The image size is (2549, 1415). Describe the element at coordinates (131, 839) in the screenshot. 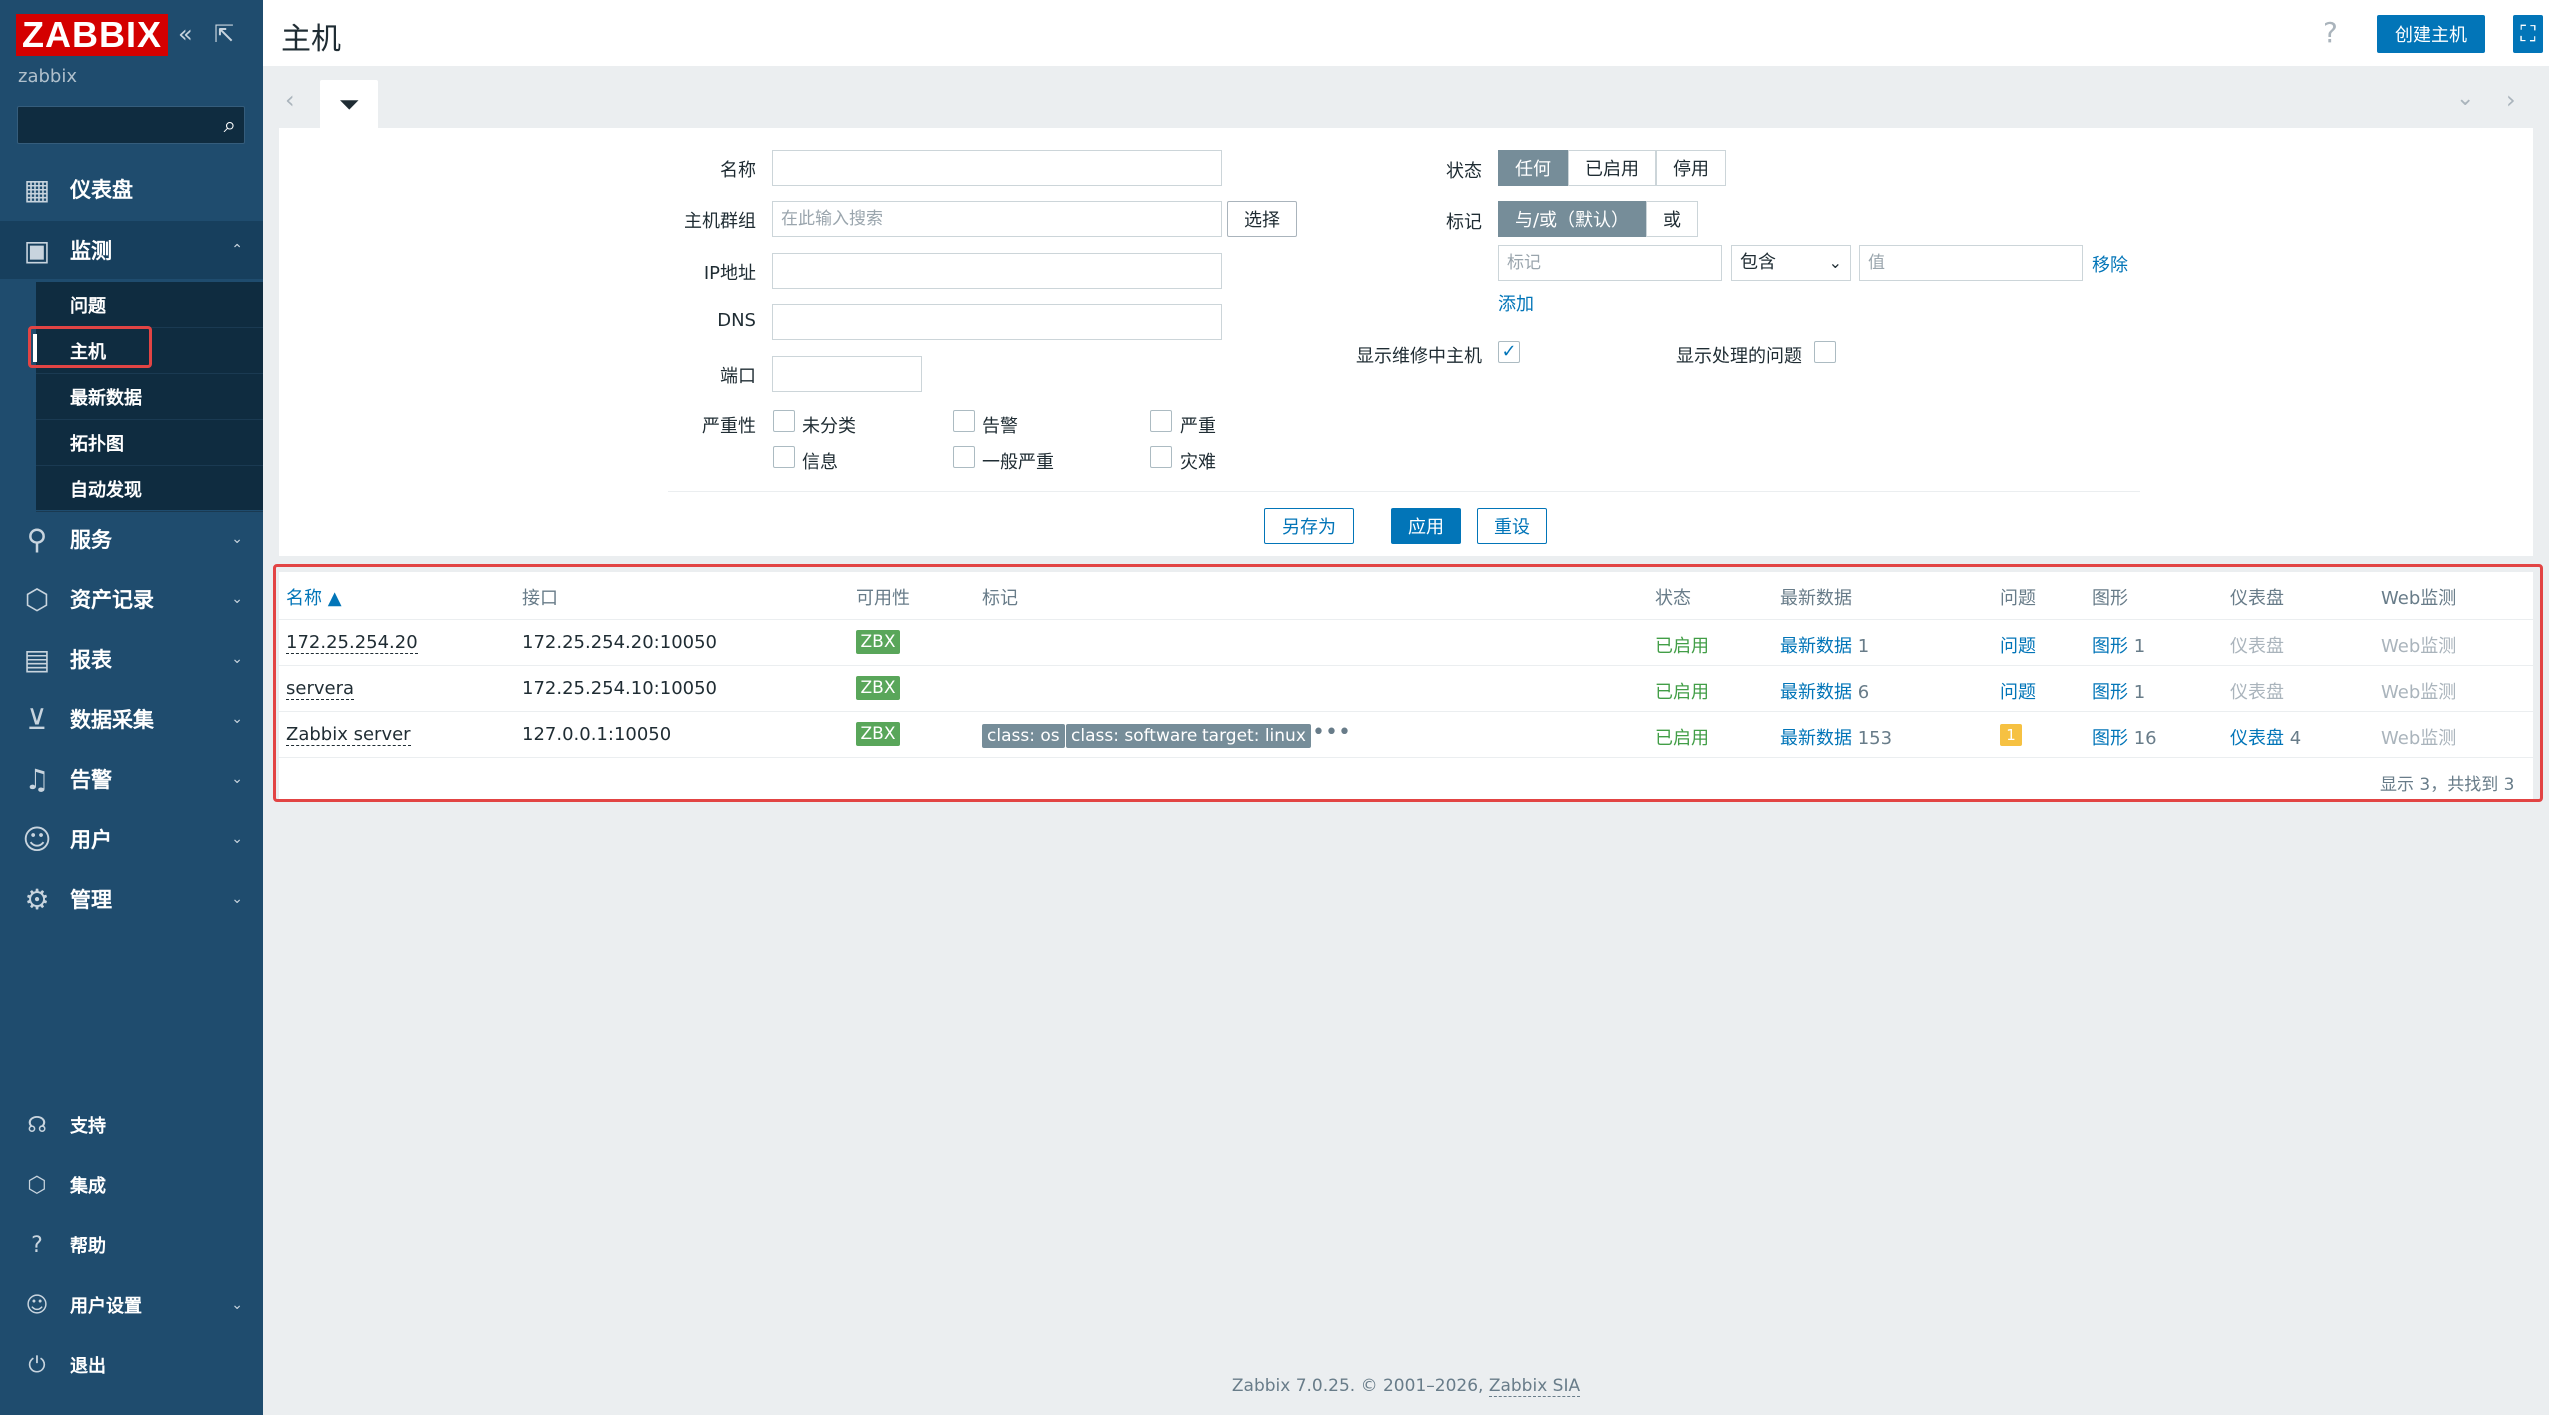

I see `menu-users: ☺ 用户 ⌄` at that location.